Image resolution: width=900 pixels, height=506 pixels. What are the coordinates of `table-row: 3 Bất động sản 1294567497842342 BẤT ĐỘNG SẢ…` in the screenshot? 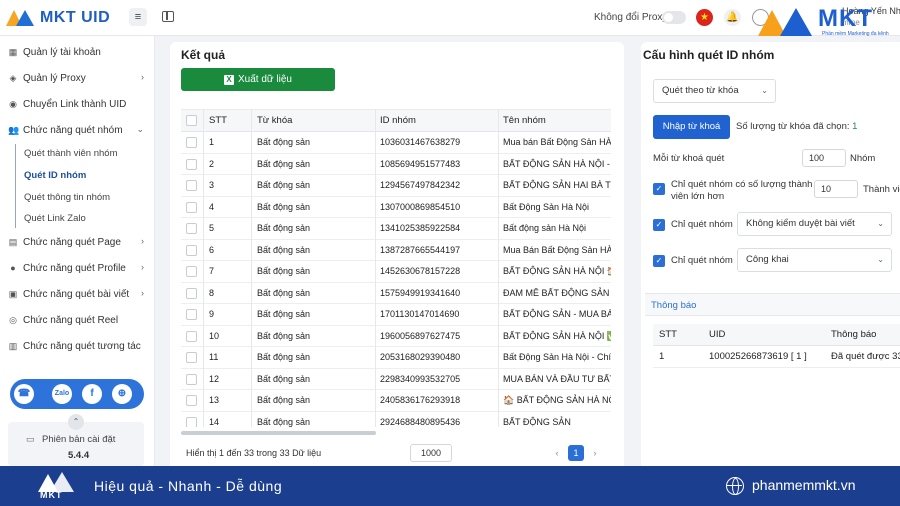 It's located at (396, 186).